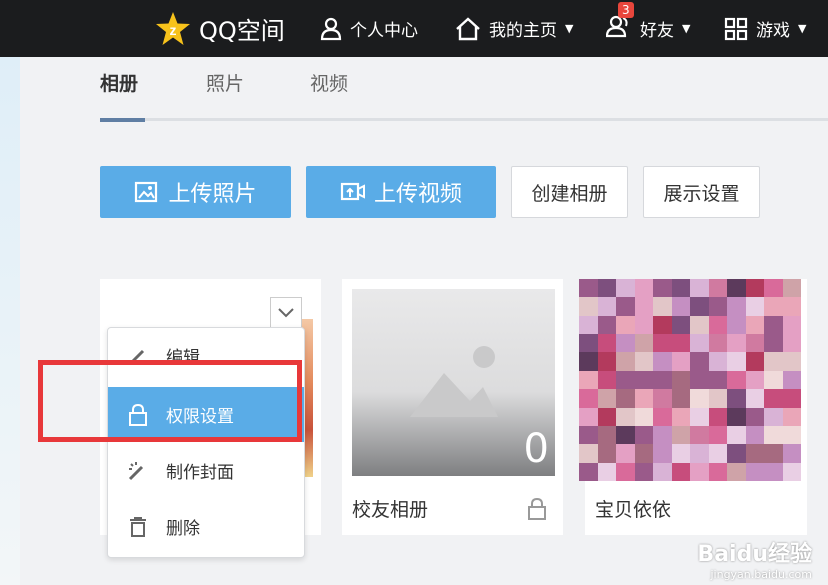  Describe the element at coordinates (10, 321) in the screenshot. I see `left-decor-strip` at that location.